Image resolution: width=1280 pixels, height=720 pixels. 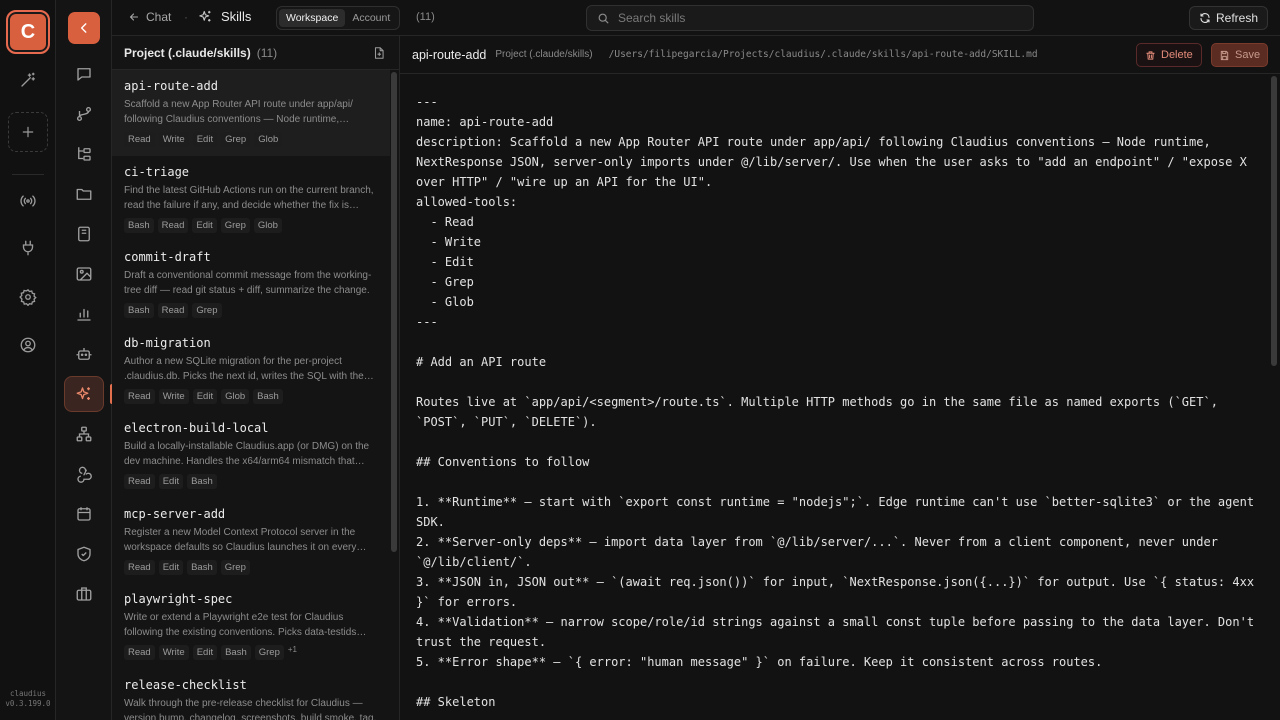 What do you see at coordinates (84, 474) in the screenshot?
I see `webhook-icon` at bounding box center [84, 474].